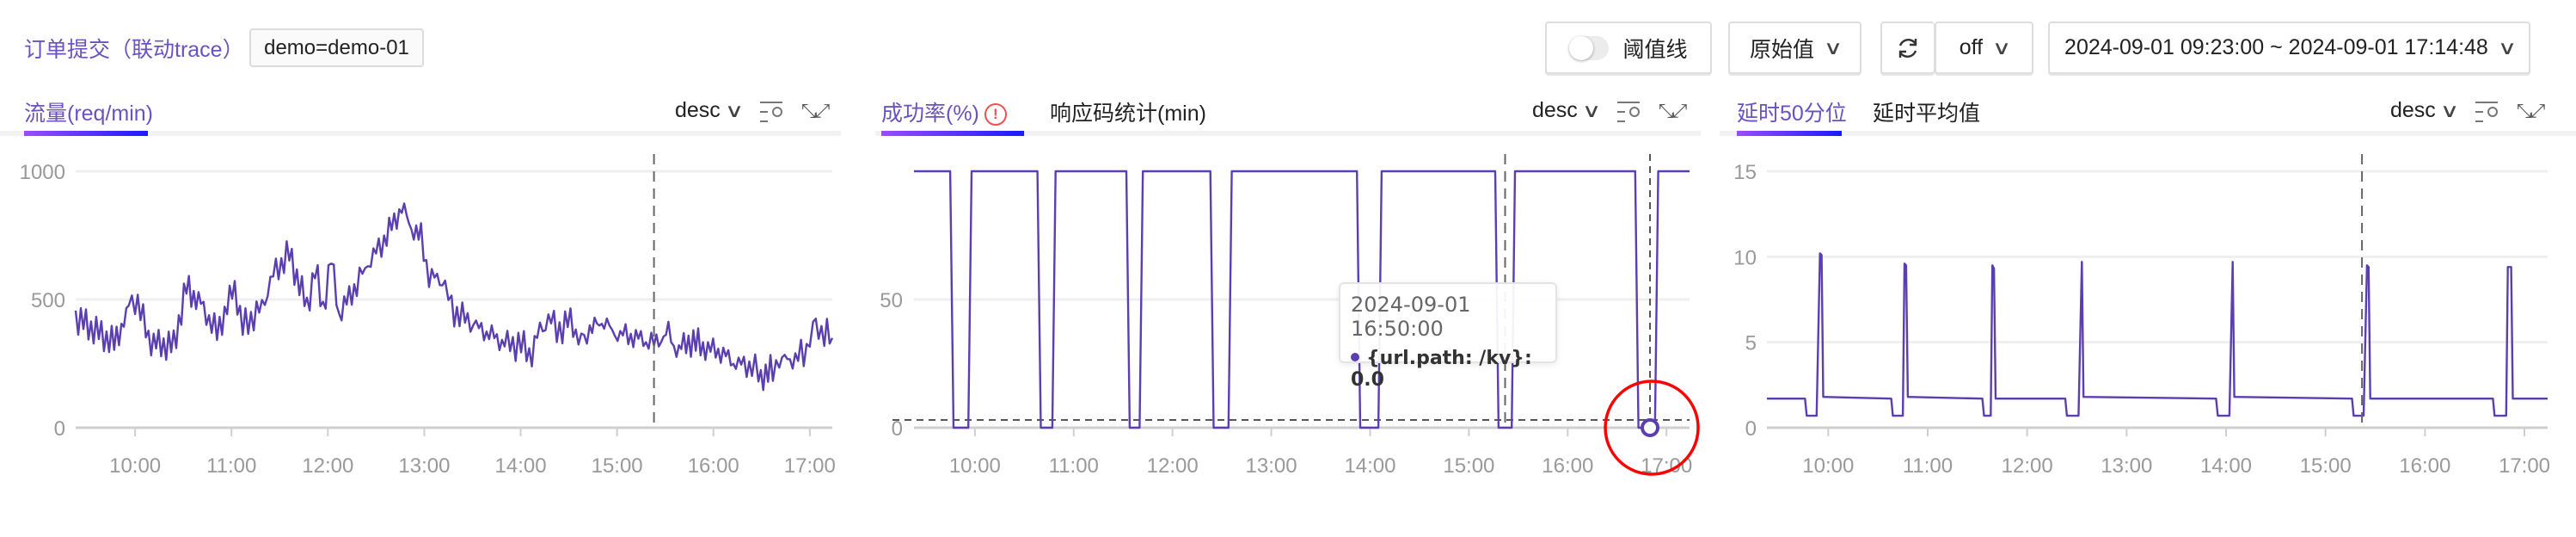 Image resolution: width=2576 pixels, height=537 pixels. Describe the element at coordinates (891, 301) in the screenshot. I see `y-tick-label: 50` at that location.